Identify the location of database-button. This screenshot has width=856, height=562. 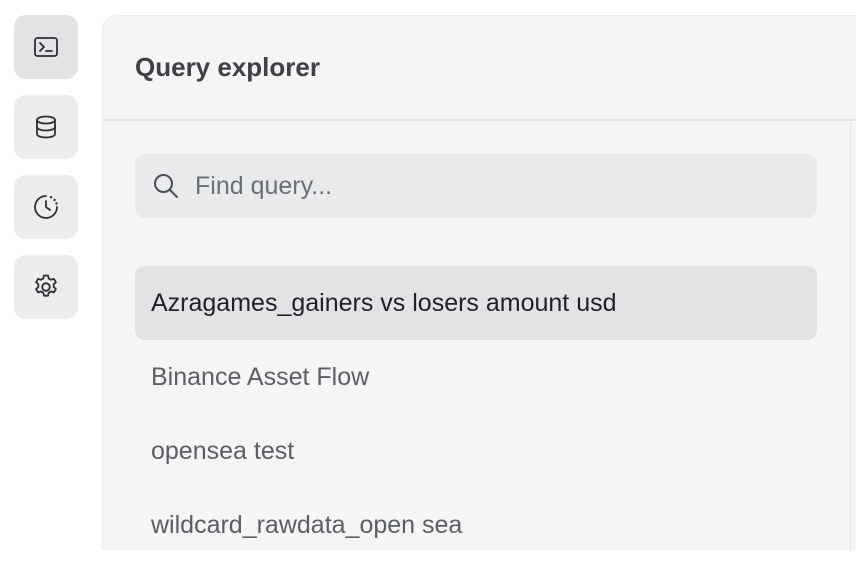
(46, 127).